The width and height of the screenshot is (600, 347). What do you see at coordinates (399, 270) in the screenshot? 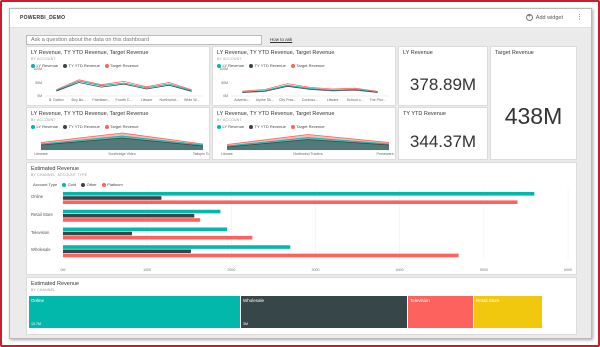
I see `x-tick-label: 4000` at bounding box center [399, 270].